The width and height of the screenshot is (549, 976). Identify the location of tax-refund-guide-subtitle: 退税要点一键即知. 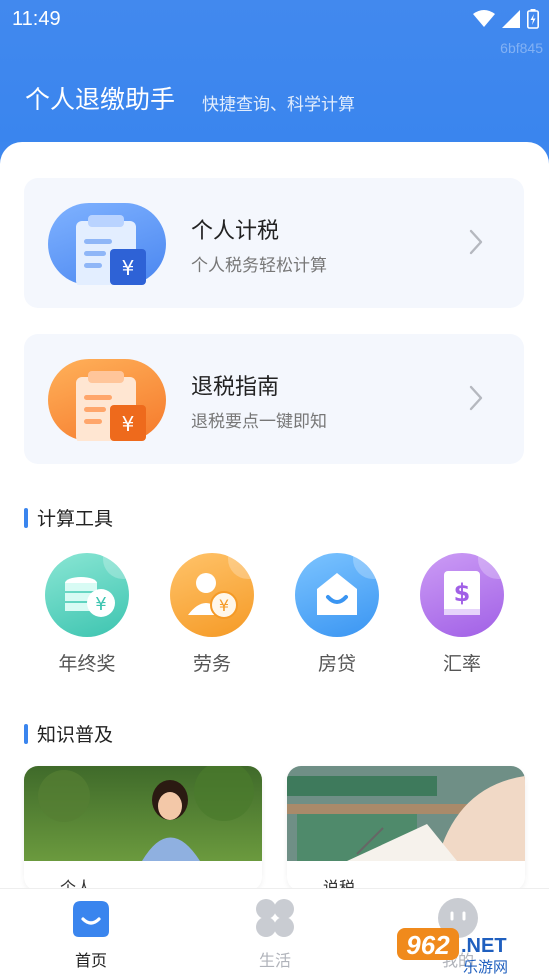
(259, 422).